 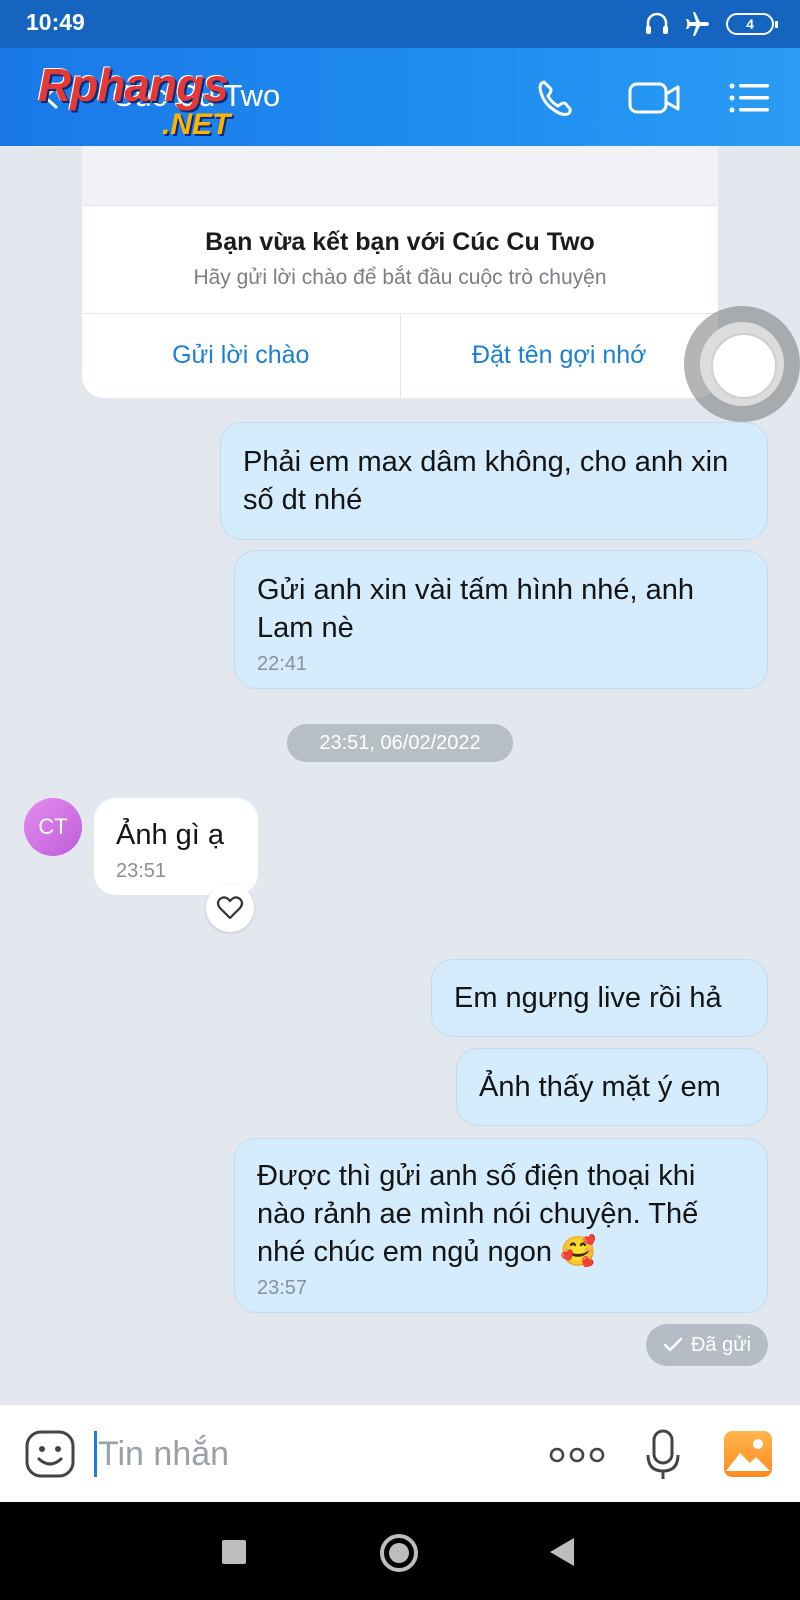 What do you see at coordinates (655, 98) in the screenshot?
I see `video-call-icon` at bounding box center [655, 98].